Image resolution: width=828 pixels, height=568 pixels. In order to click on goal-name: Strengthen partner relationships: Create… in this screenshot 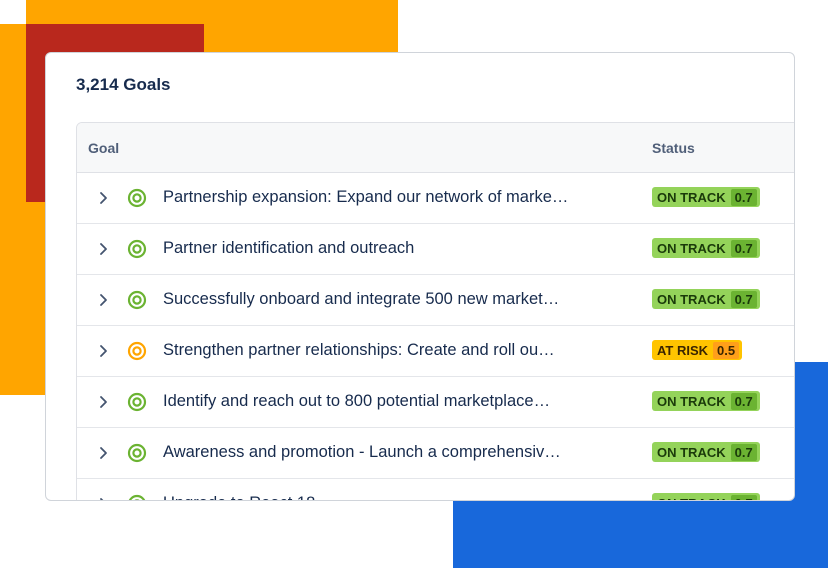, I will do `click(359, 350)`.